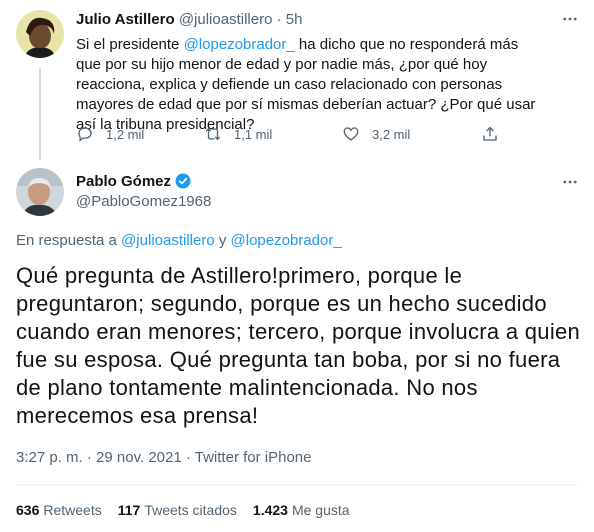 The image size is (594, 532). Describe the element at coordinates (226, 19) in the screenshot. I see `parent-author-handle: @julioastillero` at that location.